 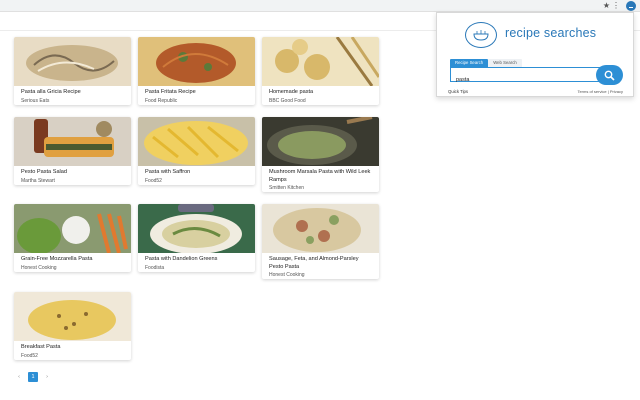 What do you see at coordinates (35, 100) in the screenshot?
I see `result-source: Serious Eats` at bounding box center [35, 100].